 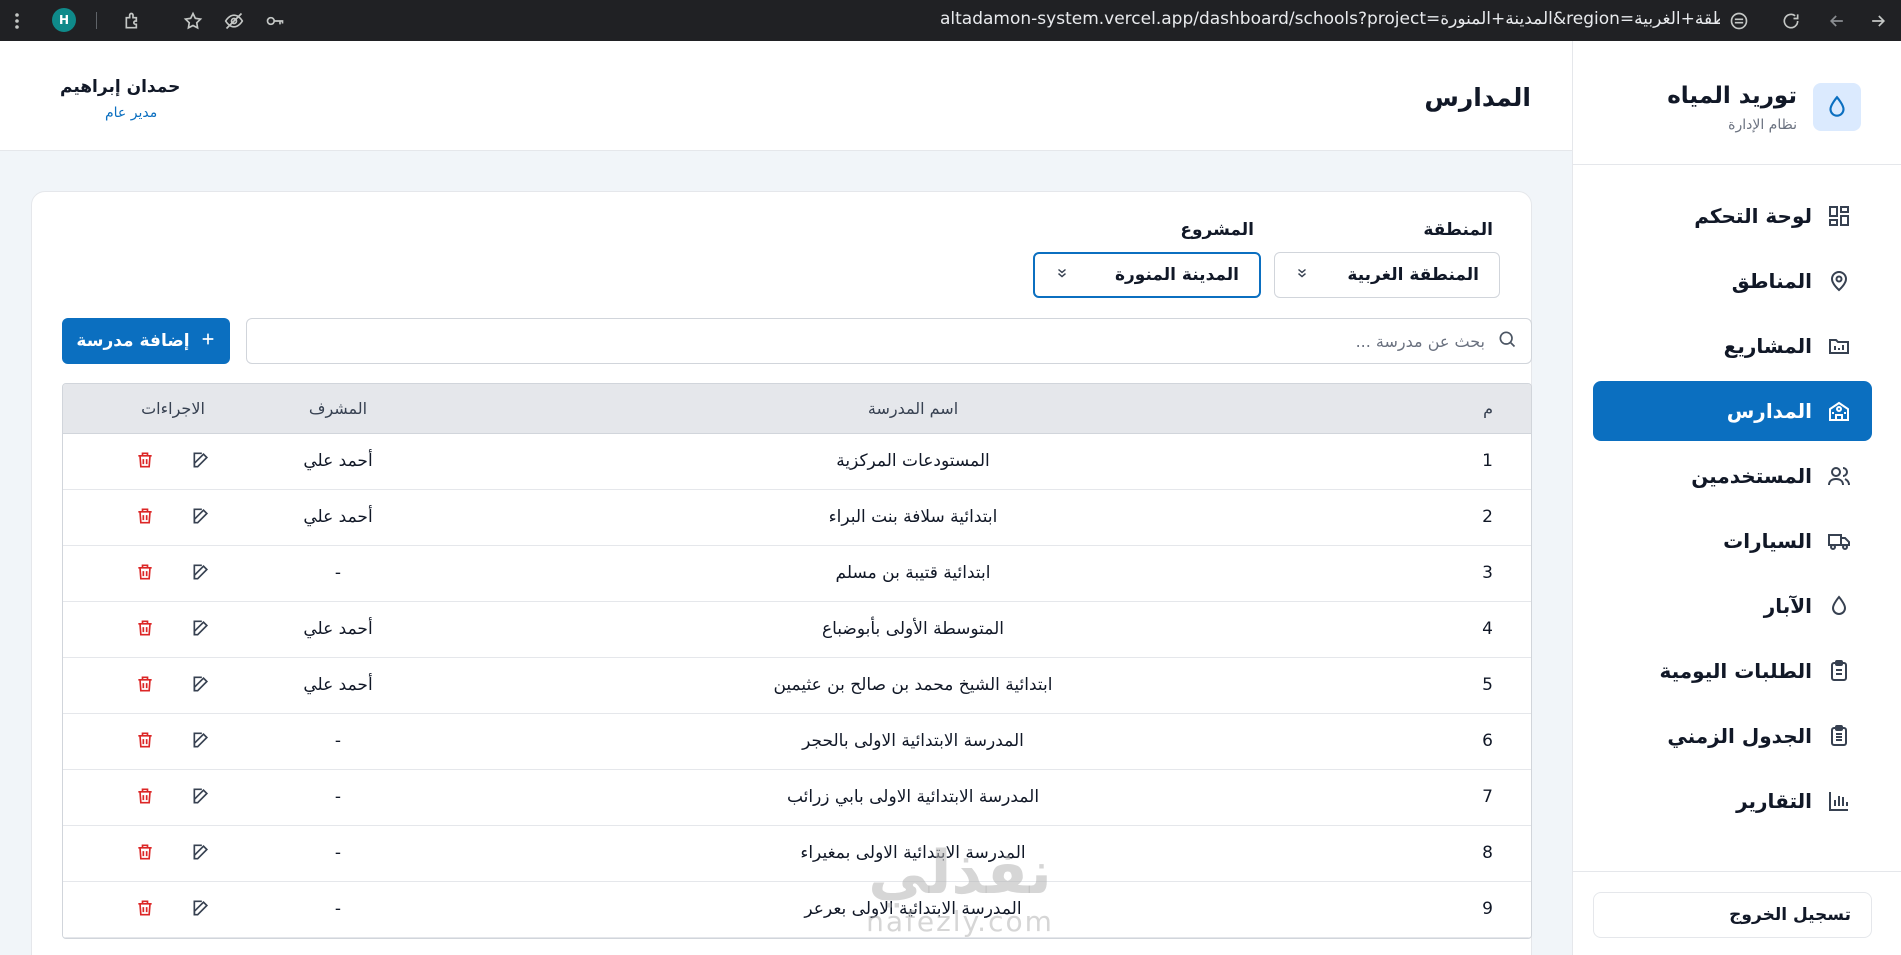 I want to click on school-name: ابتدائية سلافة بنت البراء, so click(x=913, y=517).